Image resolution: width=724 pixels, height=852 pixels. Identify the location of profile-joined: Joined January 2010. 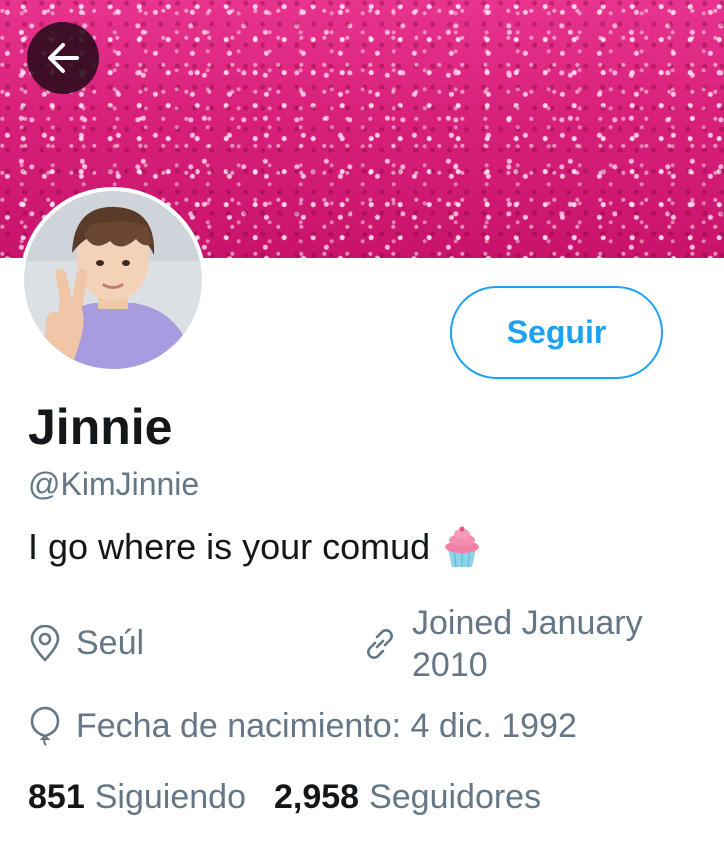
(517, 644).